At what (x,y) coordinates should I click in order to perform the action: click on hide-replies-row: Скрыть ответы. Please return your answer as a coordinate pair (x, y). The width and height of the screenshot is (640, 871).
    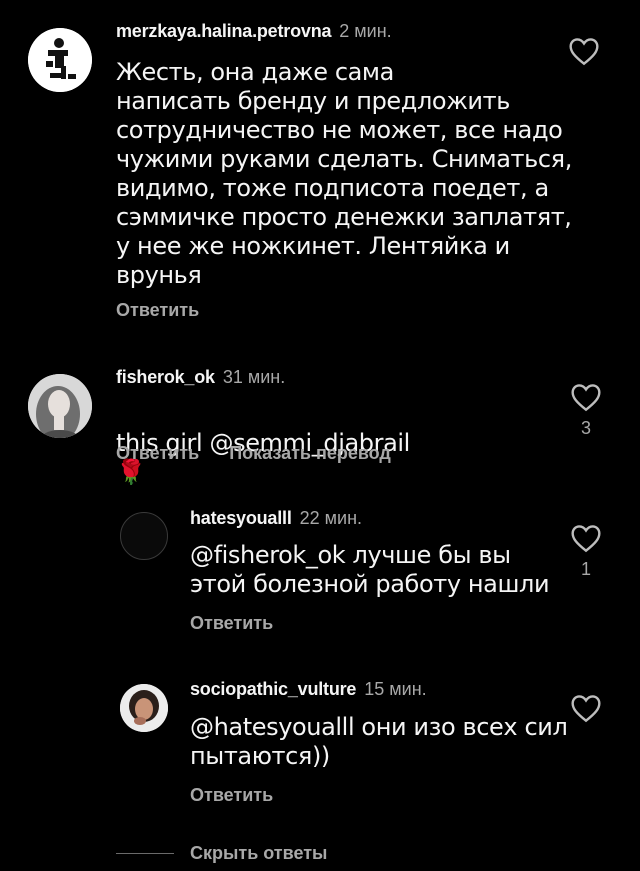
    Looking at the image, I should click on (221, 853).